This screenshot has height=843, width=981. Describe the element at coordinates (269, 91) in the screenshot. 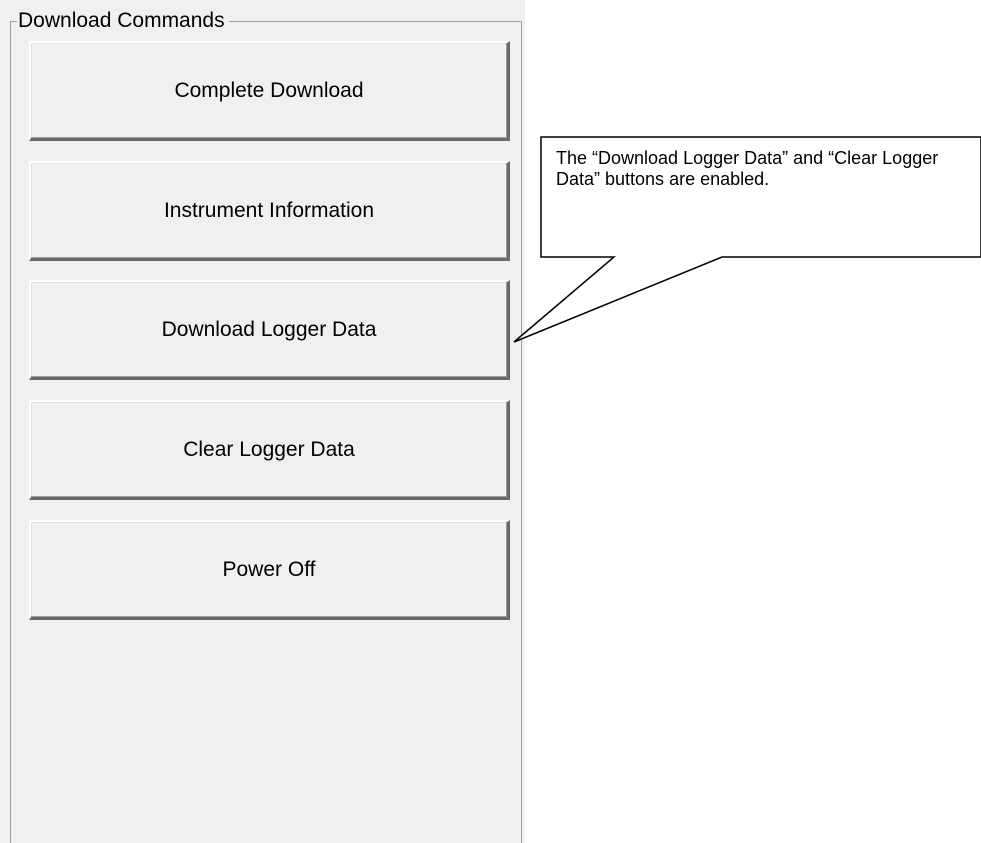

I see `complete-download-button: Complete Download` at that location.